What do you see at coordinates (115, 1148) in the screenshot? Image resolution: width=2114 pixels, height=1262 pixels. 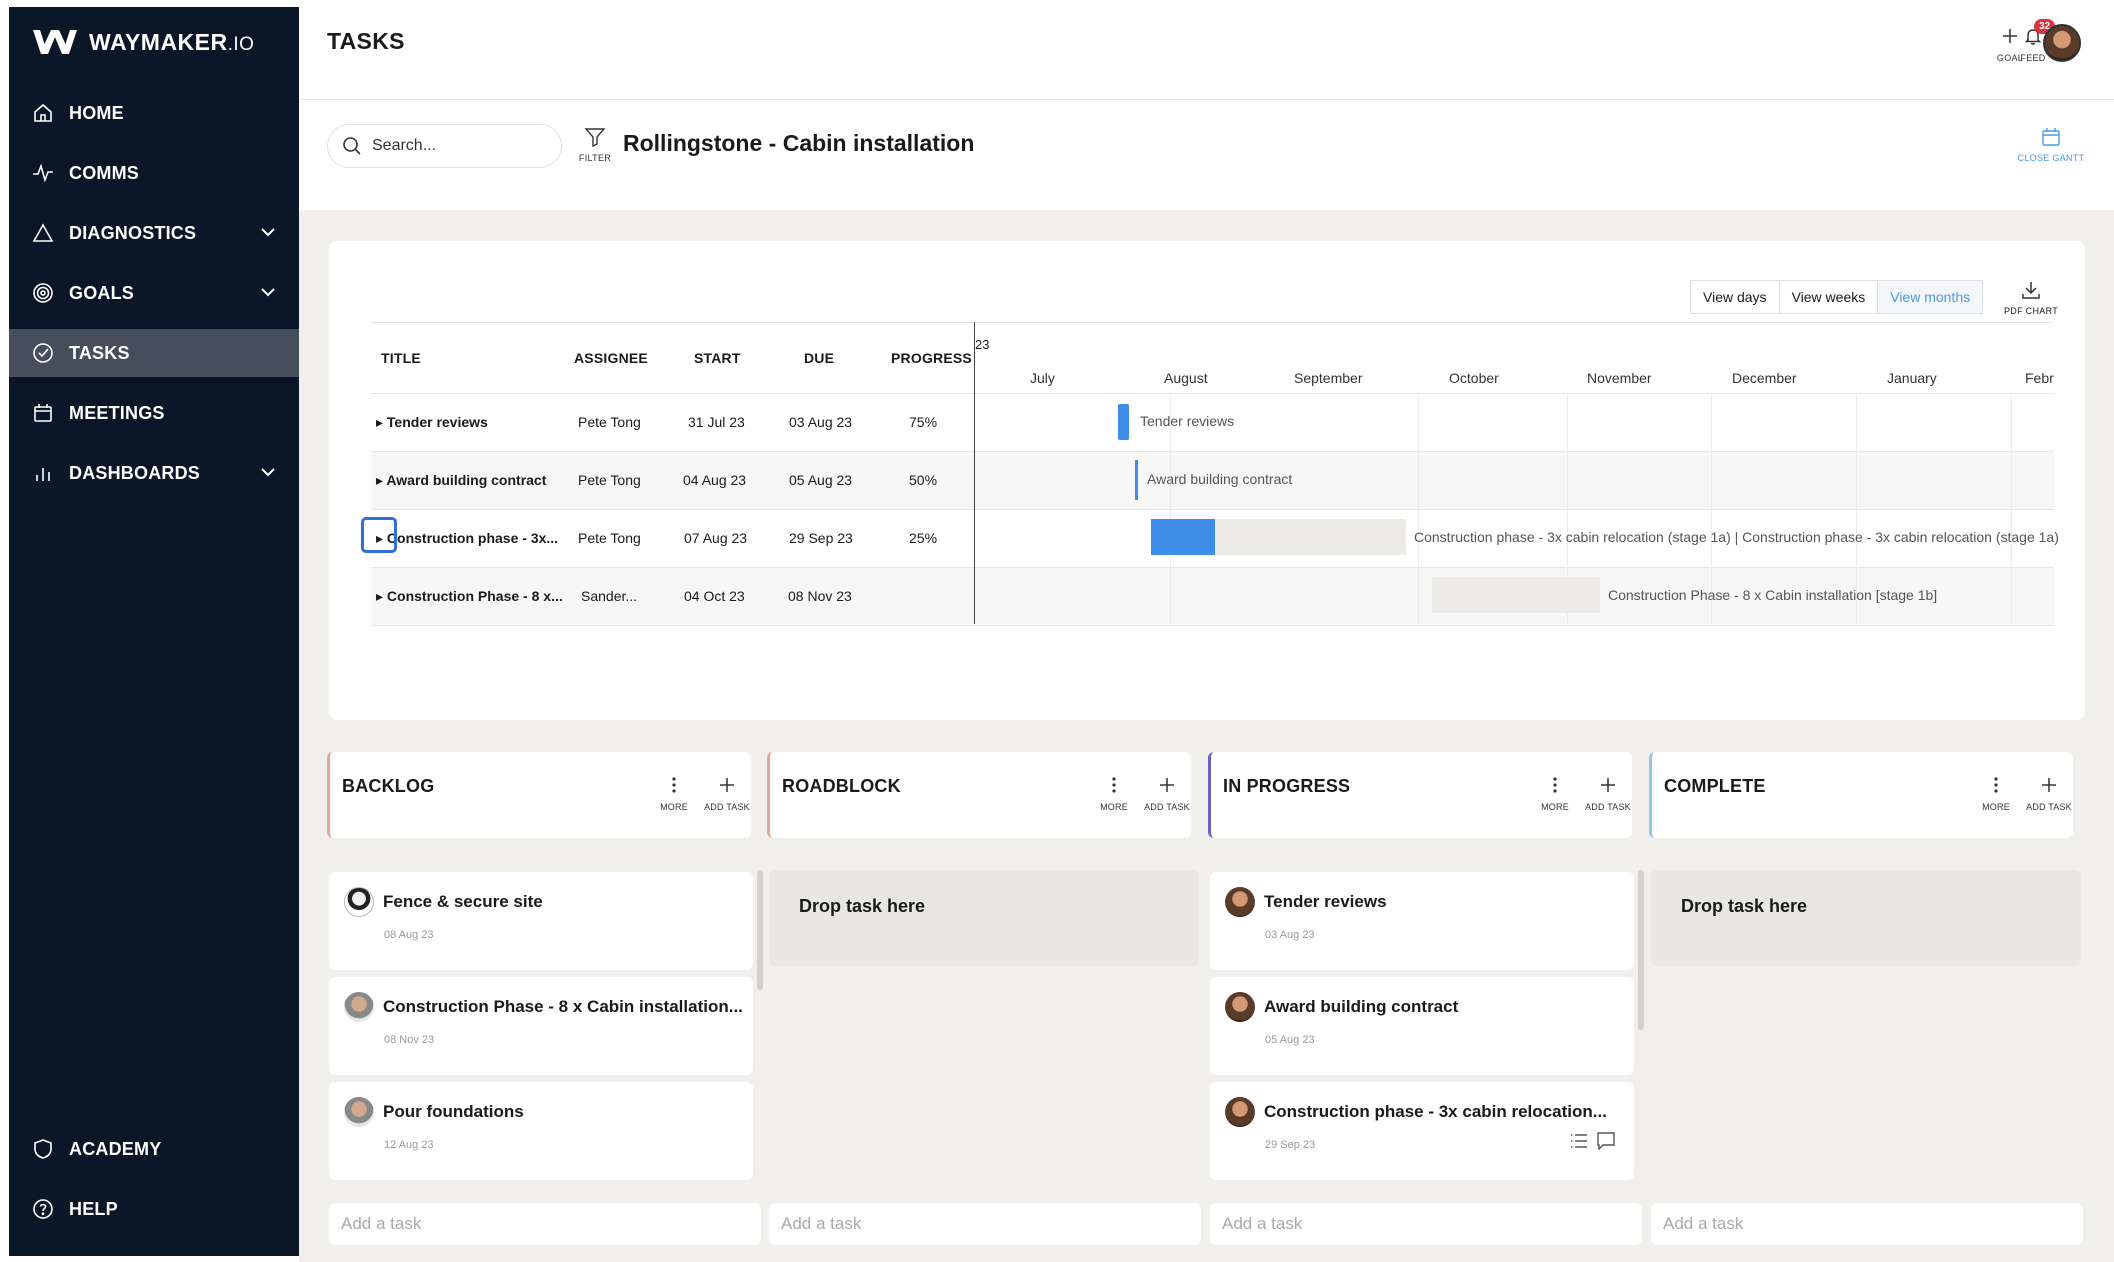 I see `sidebar-item-label: ACADEMY` at bounding box center [115, 1148].